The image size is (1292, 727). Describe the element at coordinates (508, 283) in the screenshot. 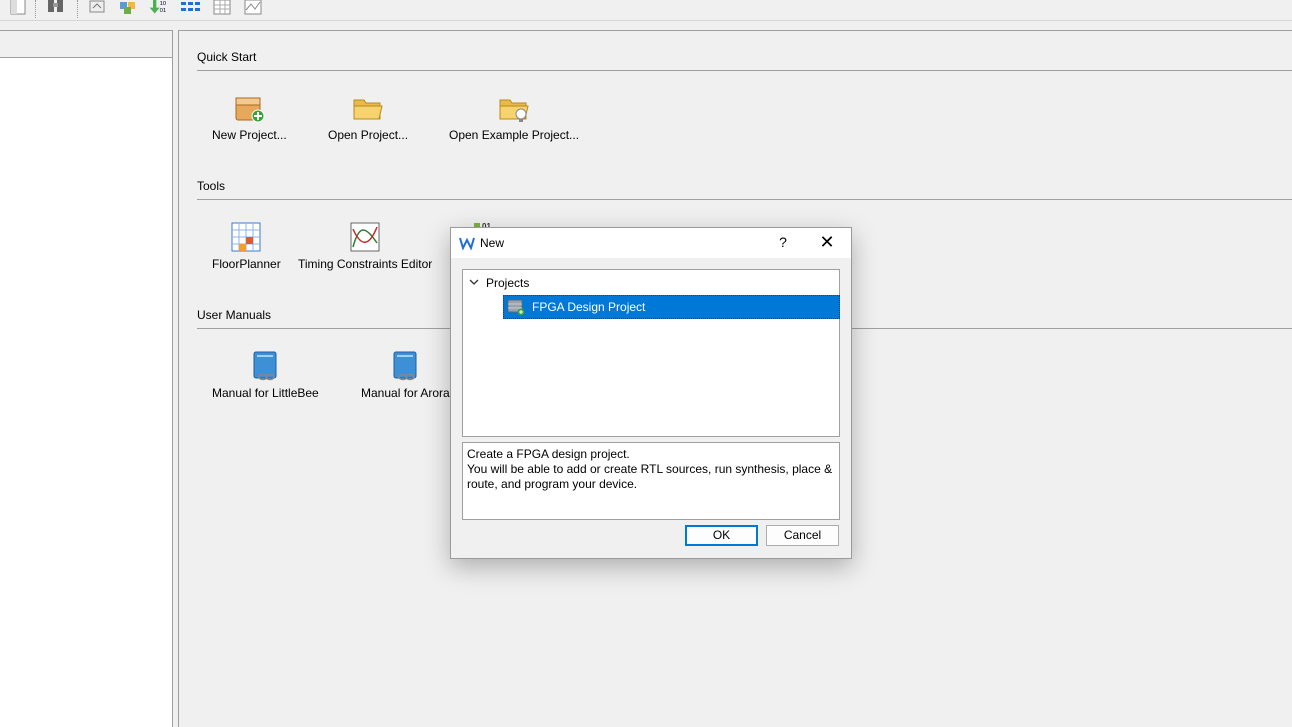

I see `tree-node-label: Projects` at that location.